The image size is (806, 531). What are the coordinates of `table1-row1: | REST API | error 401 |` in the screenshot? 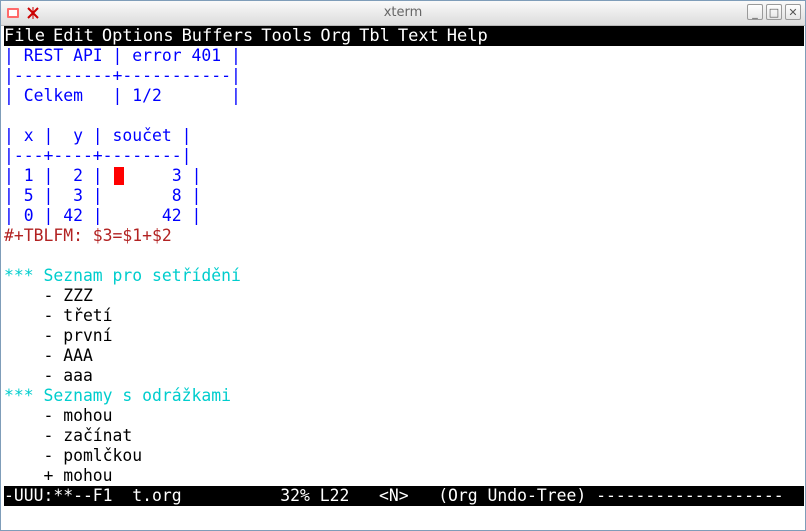 It's located at (122, 55).